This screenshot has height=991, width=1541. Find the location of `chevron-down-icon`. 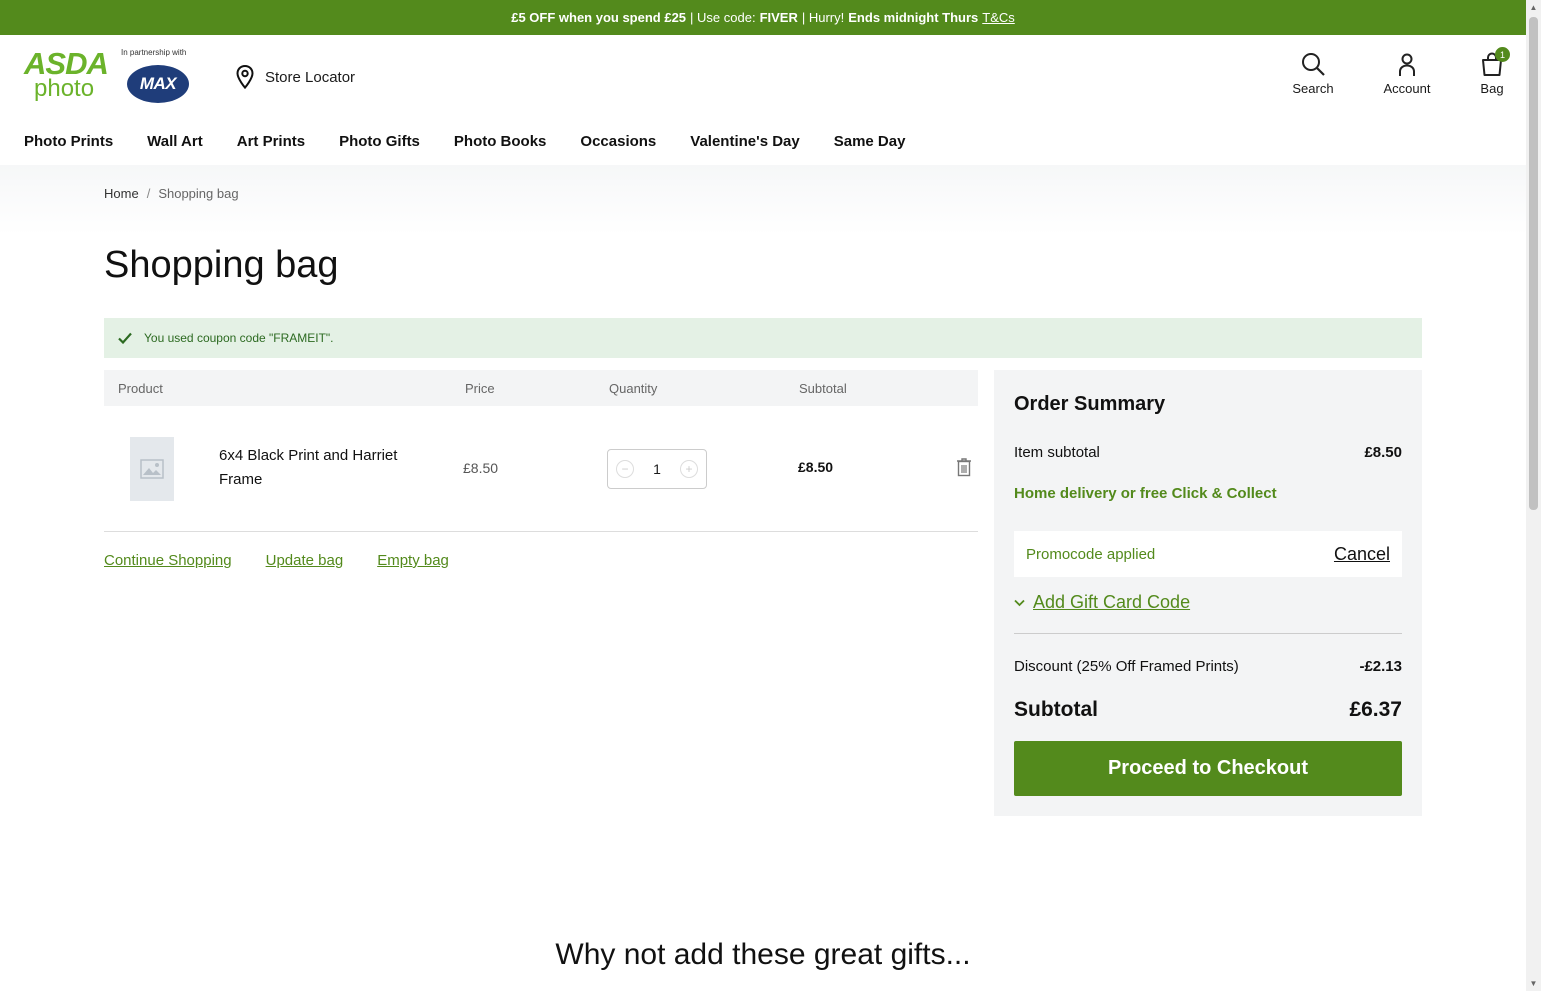

chevron-down-icon is located at coordinates (1019, 602).